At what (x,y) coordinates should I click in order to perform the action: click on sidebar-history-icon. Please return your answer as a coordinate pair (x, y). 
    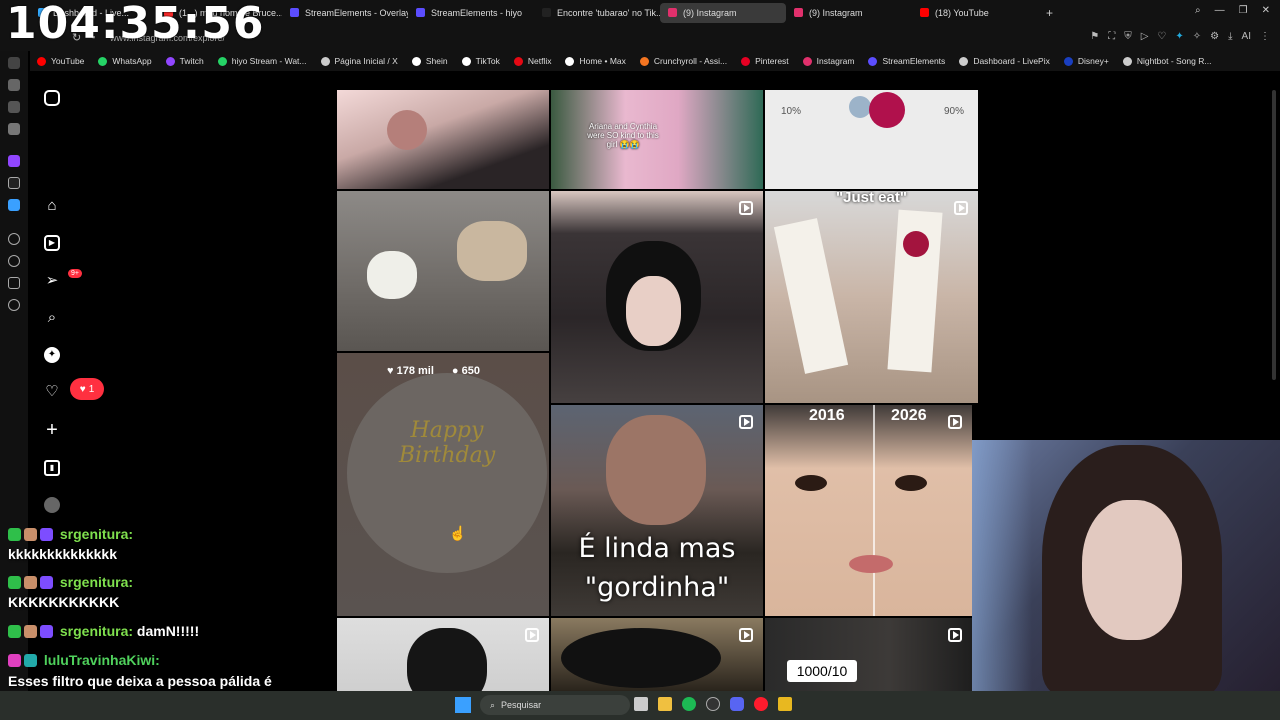
    Looking at the image, I should click on (14, 261).